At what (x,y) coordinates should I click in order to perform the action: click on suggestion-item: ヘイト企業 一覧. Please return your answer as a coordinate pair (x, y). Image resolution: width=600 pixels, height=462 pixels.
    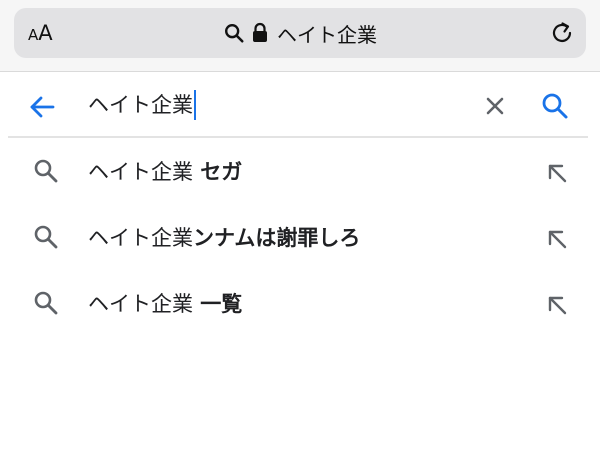
    Looking at the image, I should click on (300, 305).